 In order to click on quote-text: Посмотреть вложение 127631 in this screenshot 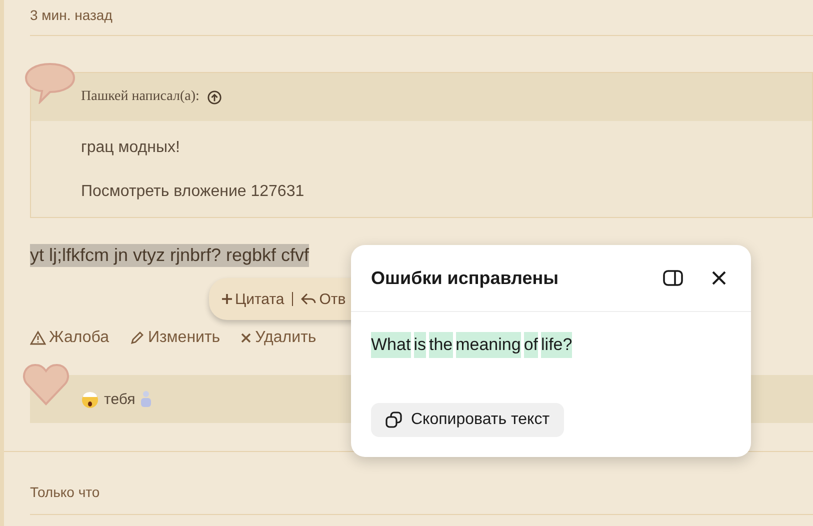, I will do `click(193, 192)`.